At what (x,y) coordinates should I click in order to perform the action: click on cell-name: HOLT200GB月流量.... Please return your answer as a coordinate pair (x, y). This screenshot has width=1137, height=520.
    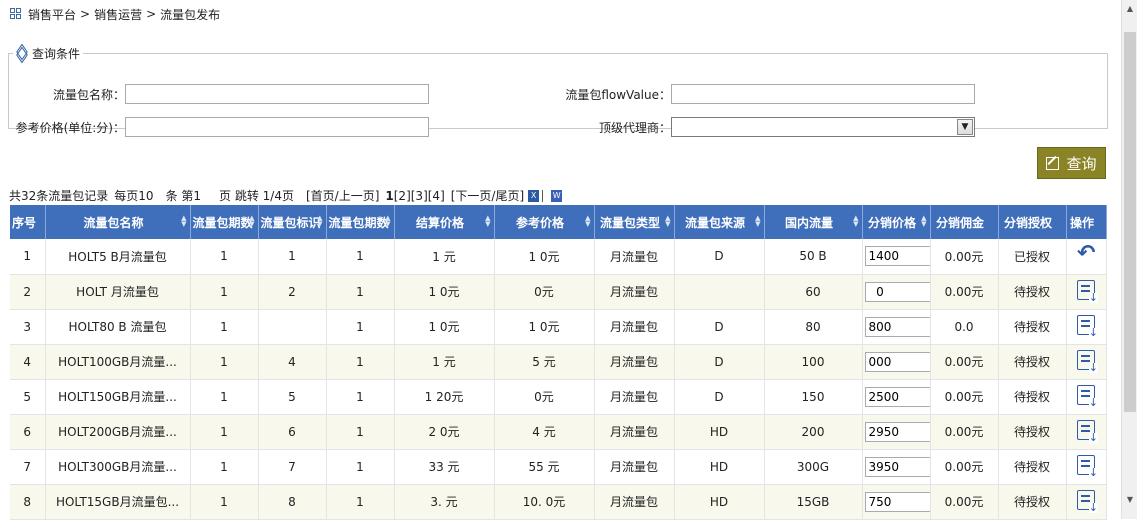
    Looking at the image, I should click on (118, 432).